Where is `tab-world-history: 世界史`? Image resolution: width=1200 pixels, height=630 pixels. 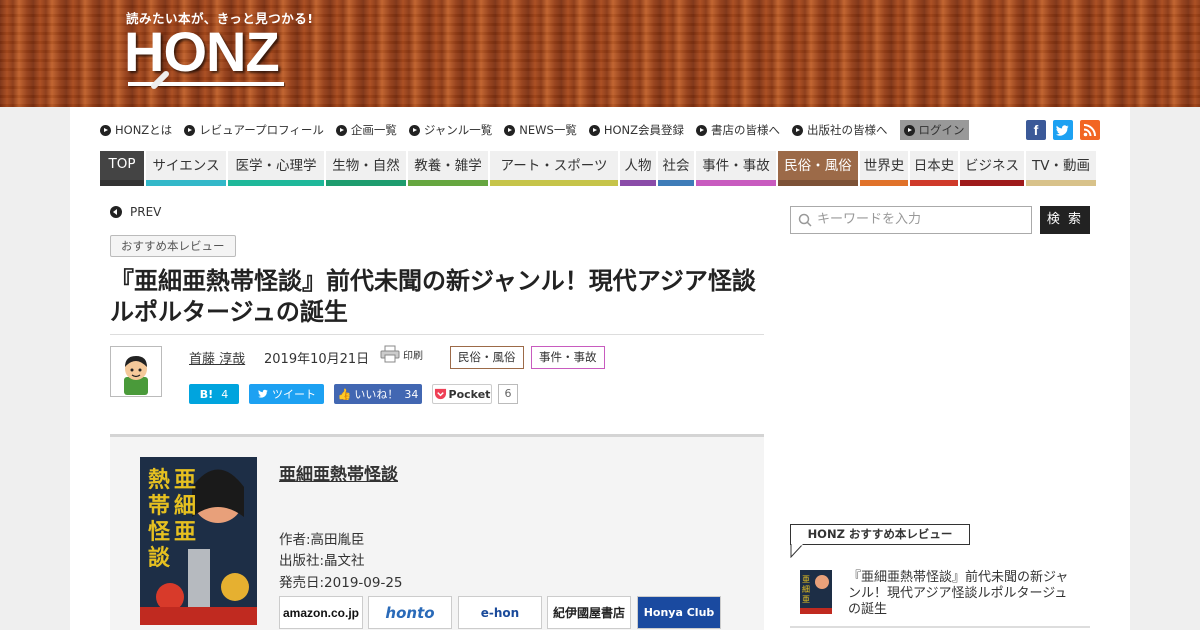 tab-world-history: 世界史 is located at coordinates (884, 168).